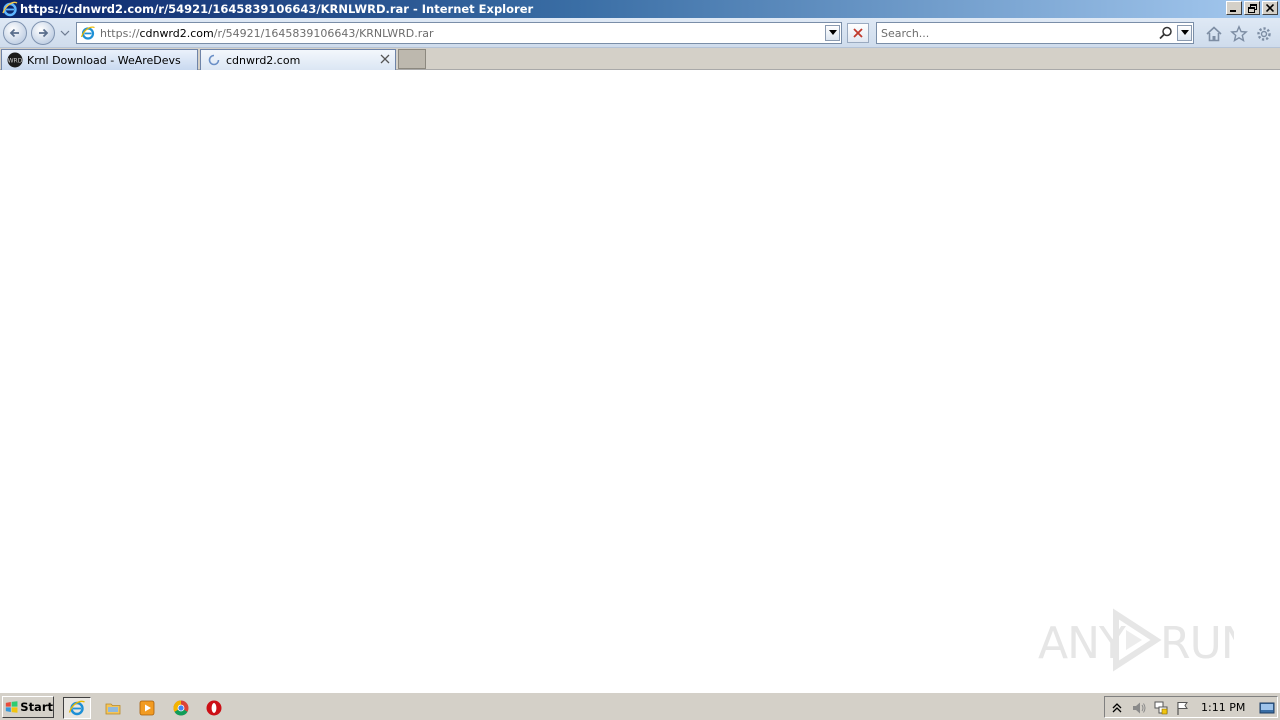  What do you see at coordinates (176, 33) in the screenshot?
I see `url-host: cdnwrd2.com` at bounding box center [176, 33].